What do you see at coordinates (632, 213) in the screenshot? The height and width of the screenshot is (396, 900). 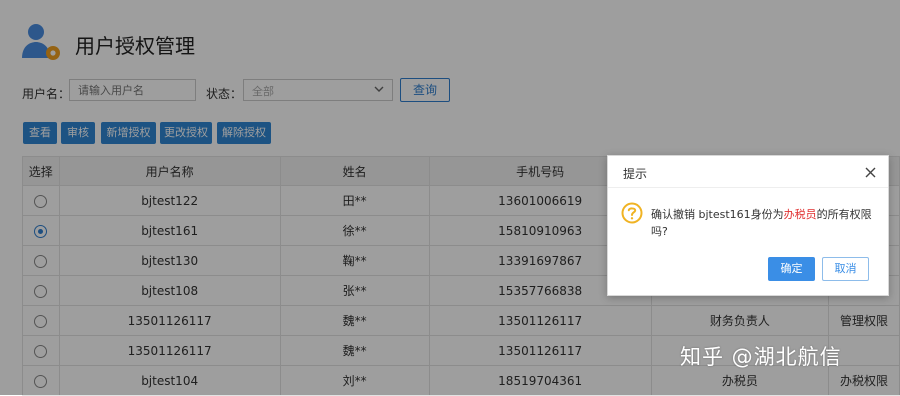 I see `question-icon` at bounding box center [632, 213].